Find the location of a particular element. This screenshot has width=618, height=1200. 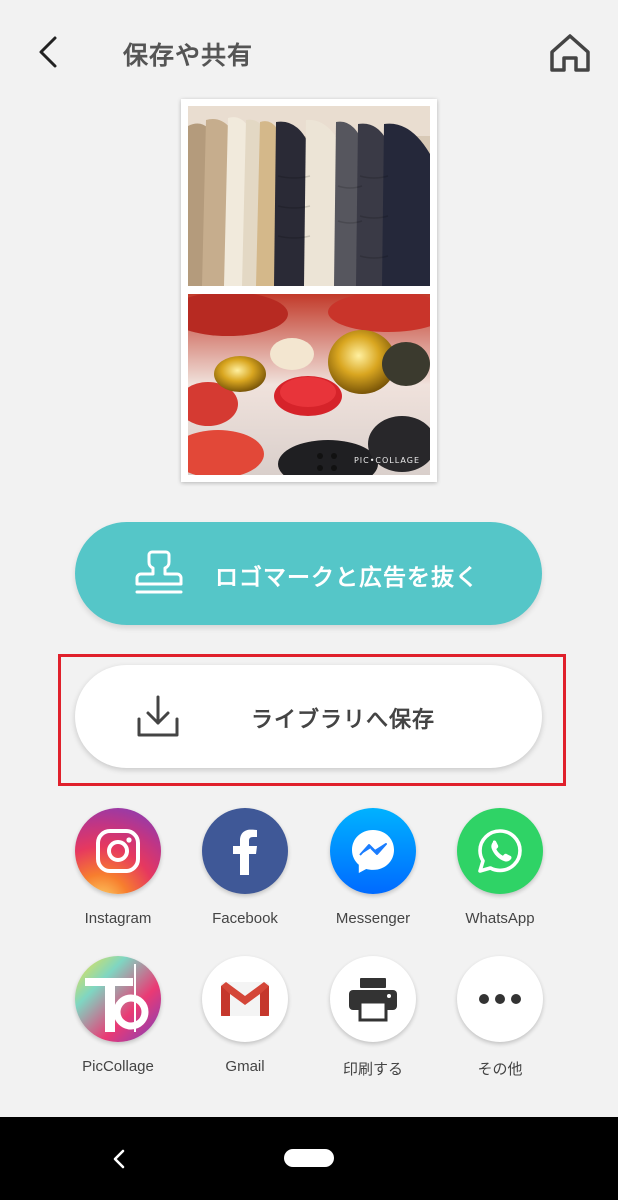

share-facebook-label: Facebook is located at coordinates (245, 918).